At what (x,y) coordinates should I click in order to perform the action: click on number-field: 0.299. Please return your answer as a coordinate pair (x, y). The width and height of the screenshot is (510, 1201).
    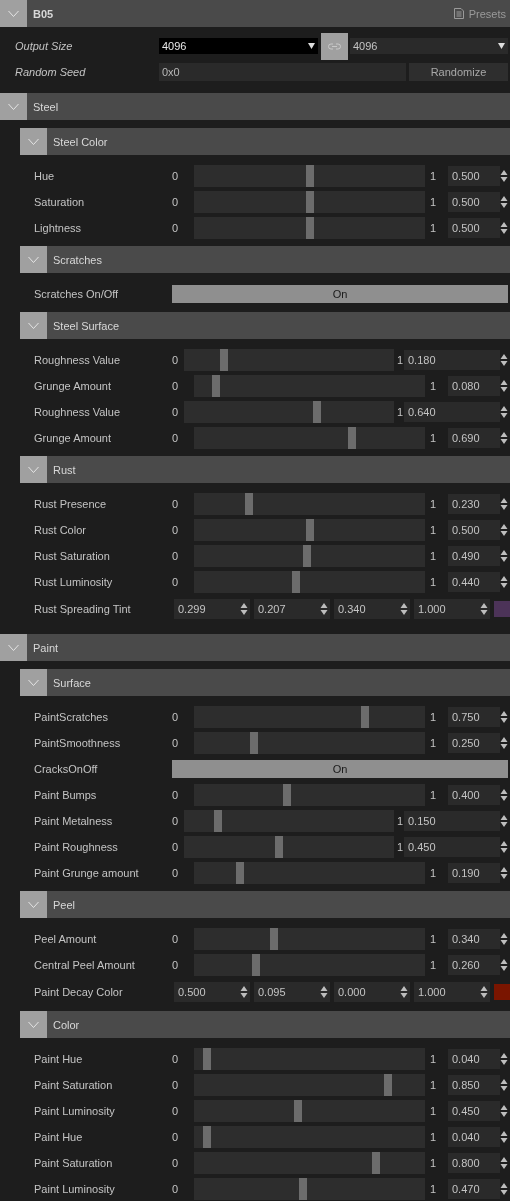
    Looking at the image, I should click on (212, 609).